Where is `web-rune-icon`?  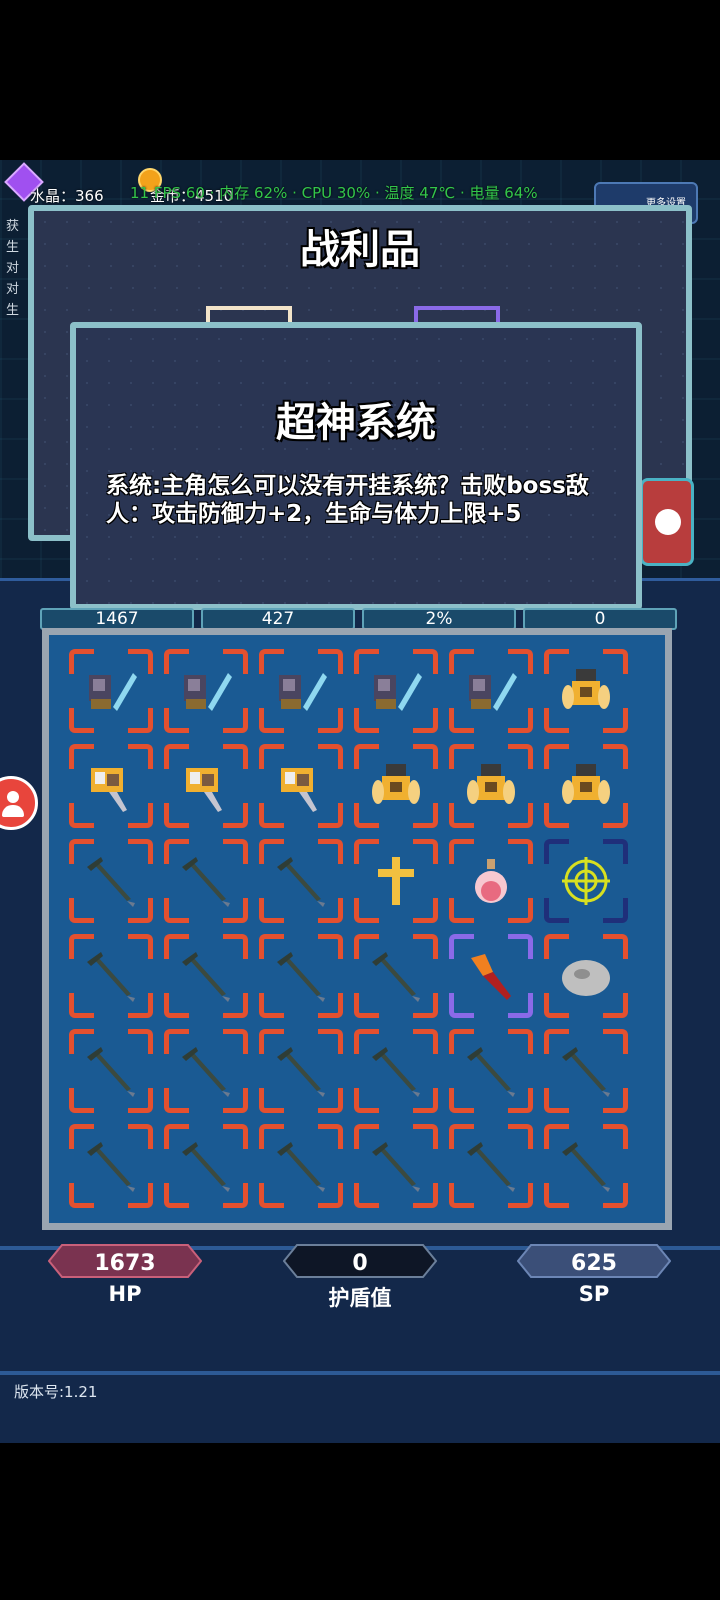
web-rune-icon is located at coordinates (586, 881).